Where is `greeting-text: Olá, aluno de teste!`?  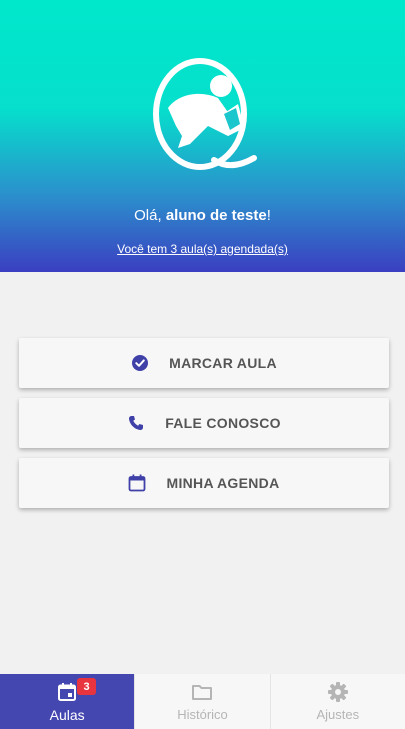 greeting-text: Olá, aluno de teste! is located at coordinates (202, 215).